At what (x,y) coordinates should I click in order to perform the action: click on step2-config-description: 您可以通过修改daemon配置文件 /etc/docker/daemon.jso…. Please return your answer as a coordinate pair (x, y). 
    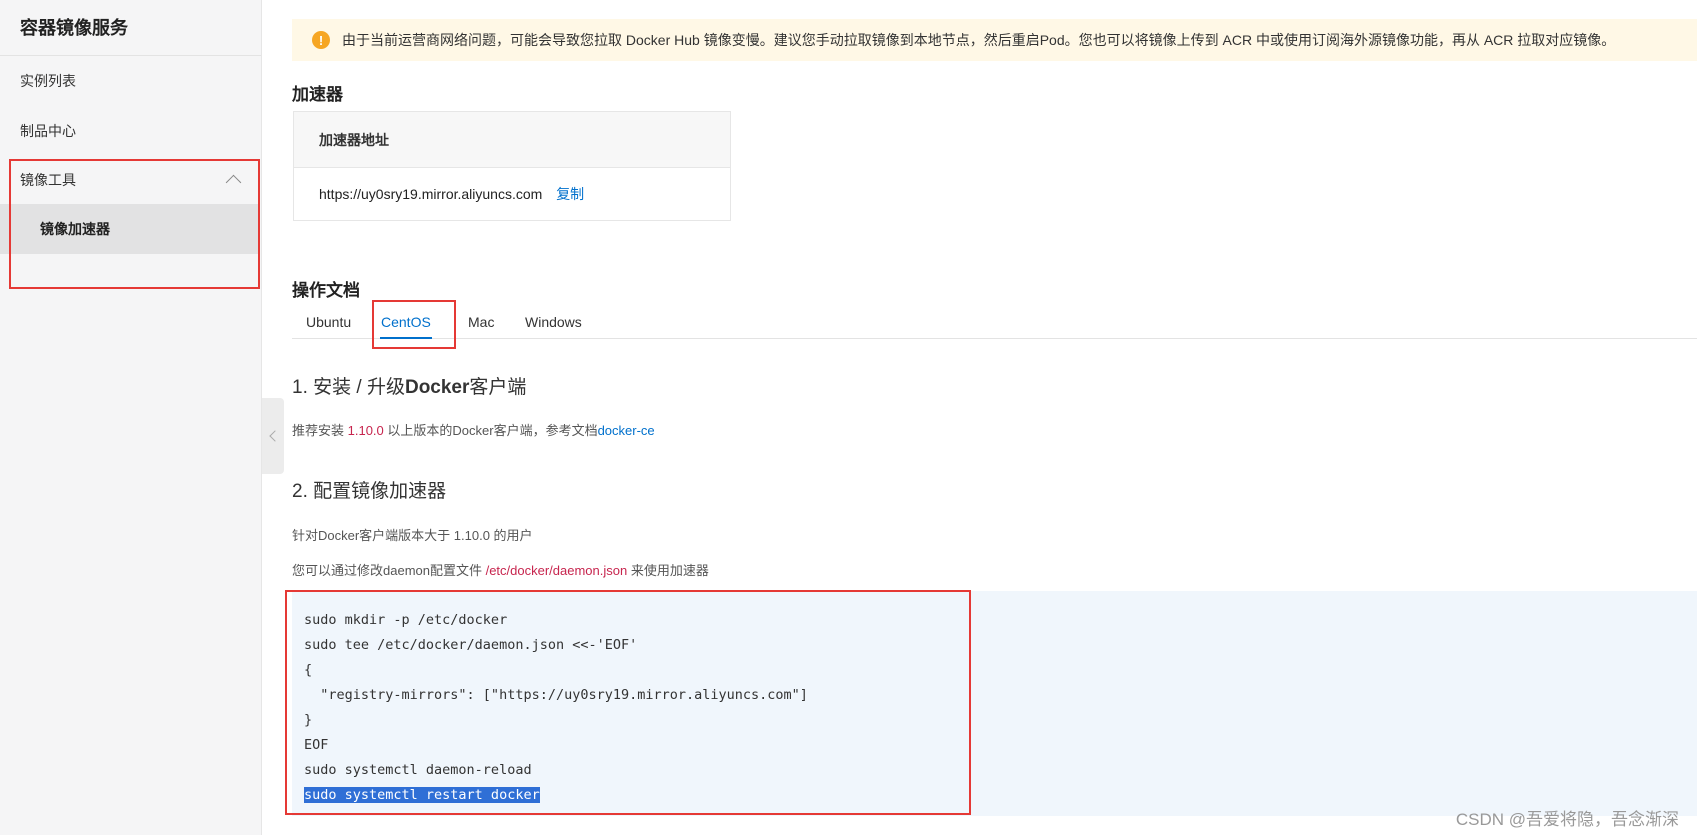
    Looking at the image, I should click on (500, 569).